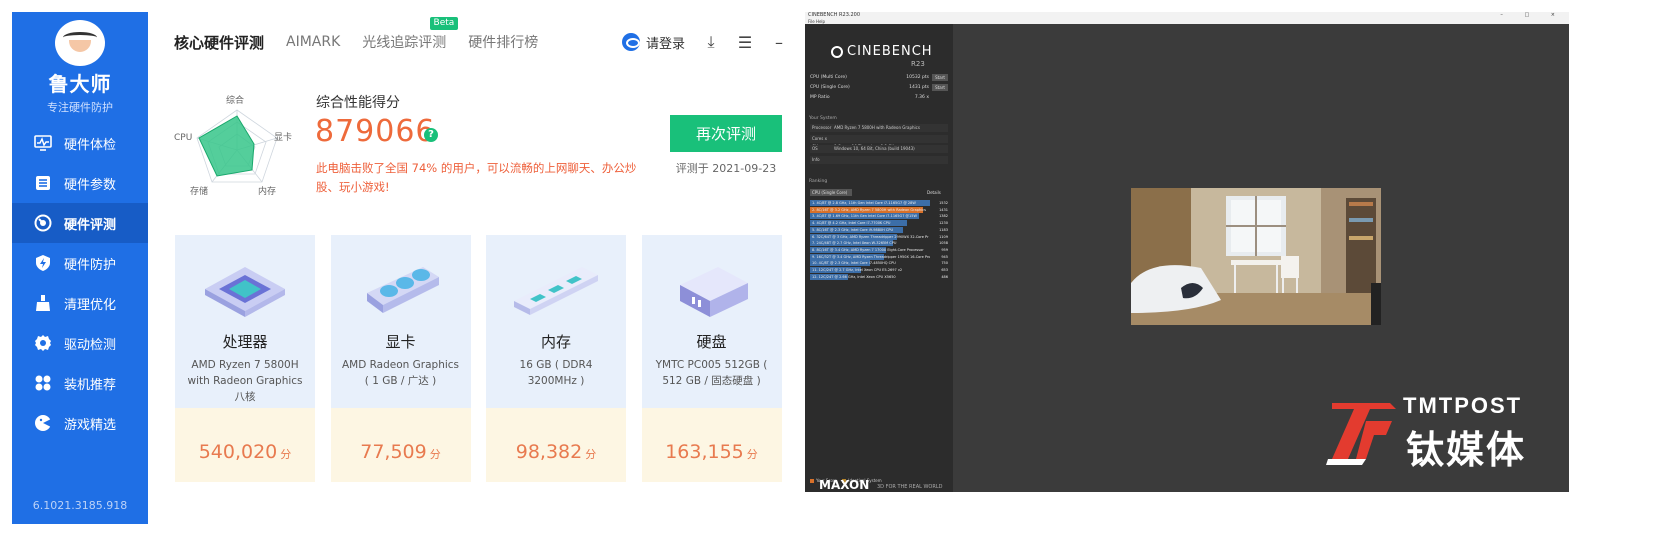  Describe the element at coordinates (313, 42) in the screenshot. I see `tab-1: AIMARK` at that location.